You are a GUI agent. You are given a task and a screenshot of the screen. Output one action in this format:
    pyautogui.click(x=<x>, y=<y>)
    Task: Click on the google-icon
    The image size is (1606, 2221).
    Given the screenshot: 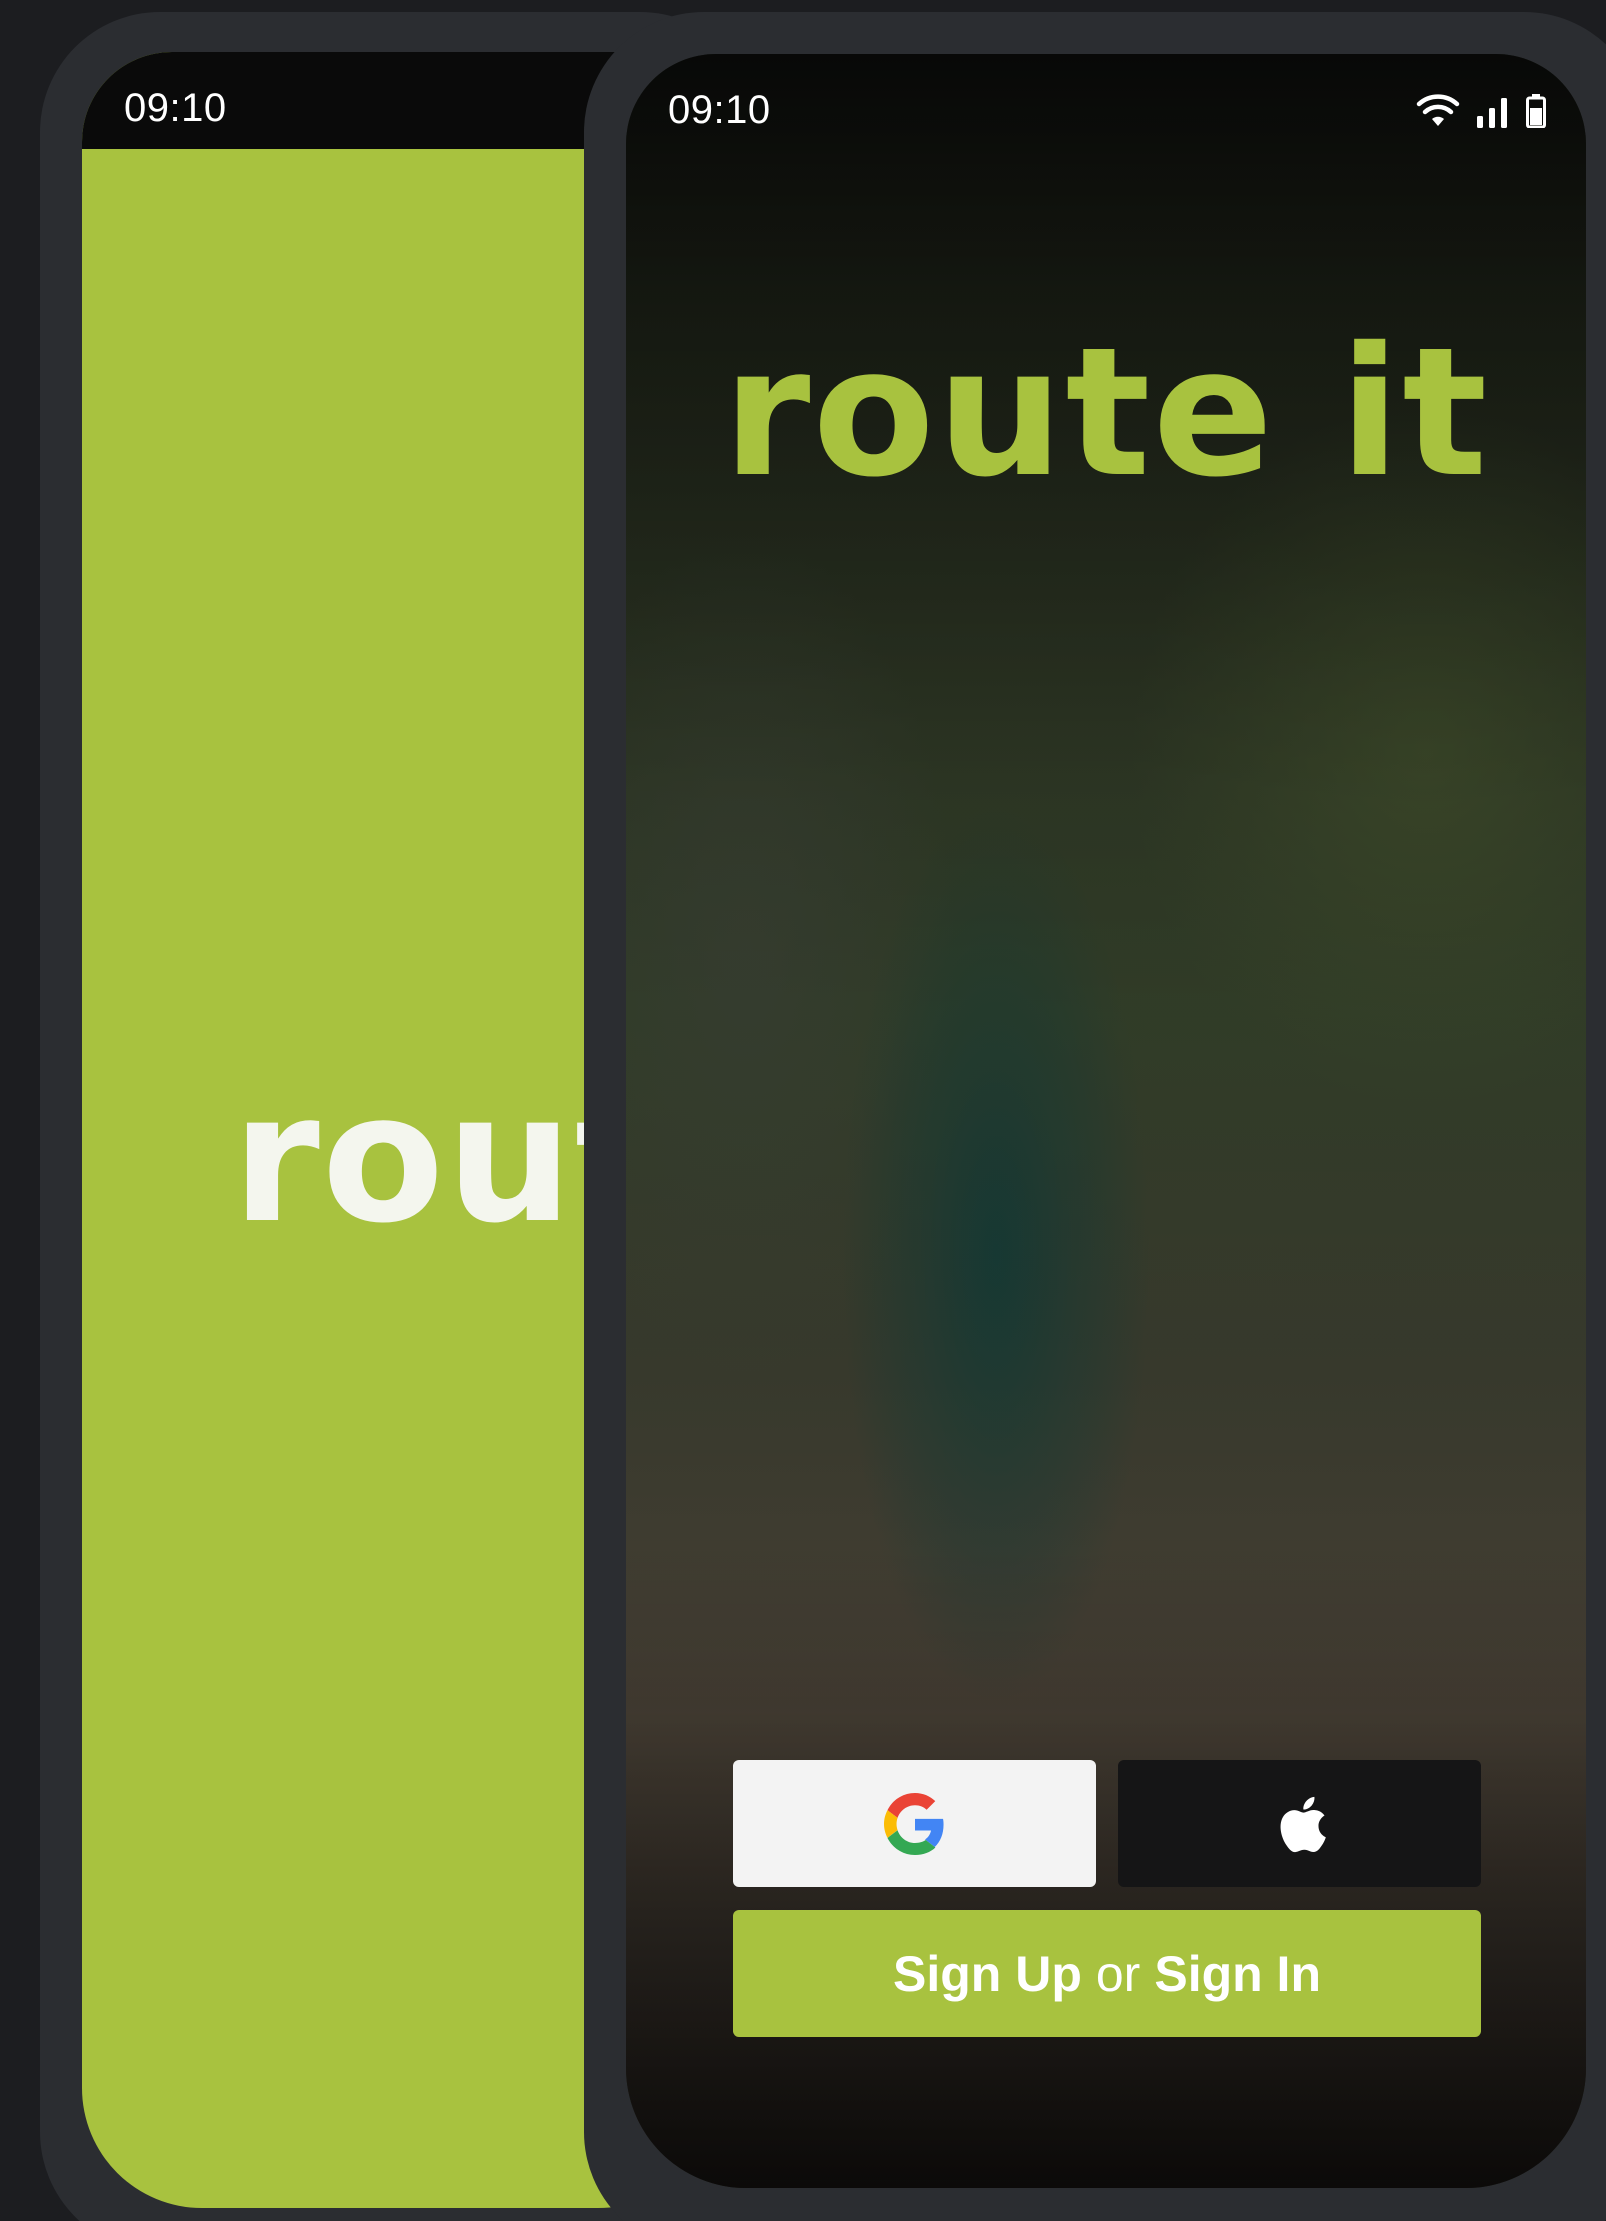 What is the action you would take?
    pyautogui.click(x=913, y=1823)
    